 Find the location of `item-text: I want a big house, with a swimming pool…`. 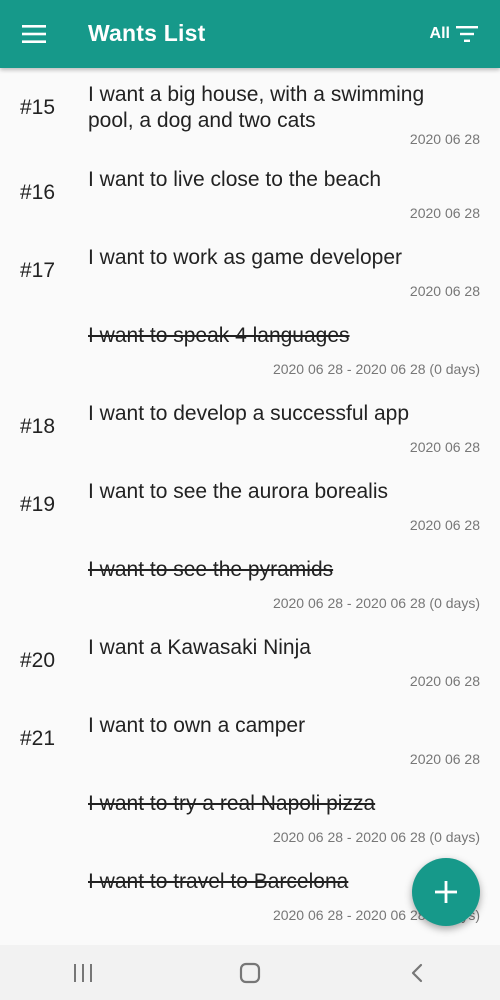

item-text: I want a big house, with a swimming pool… is located at coordinates (256, 107).